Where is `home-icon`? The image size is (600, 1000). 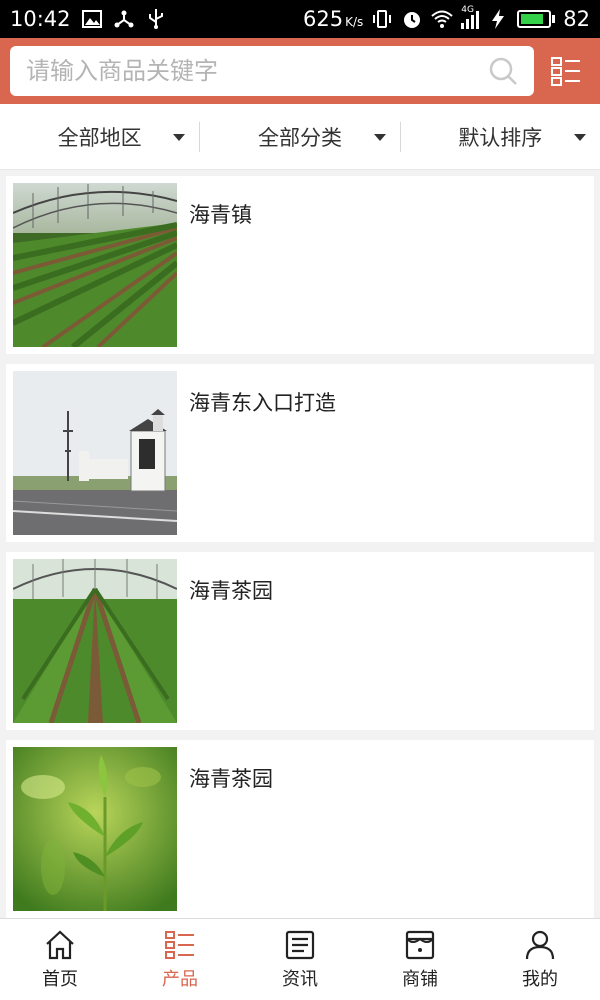 home-icon is located at coordinates (60, 944).